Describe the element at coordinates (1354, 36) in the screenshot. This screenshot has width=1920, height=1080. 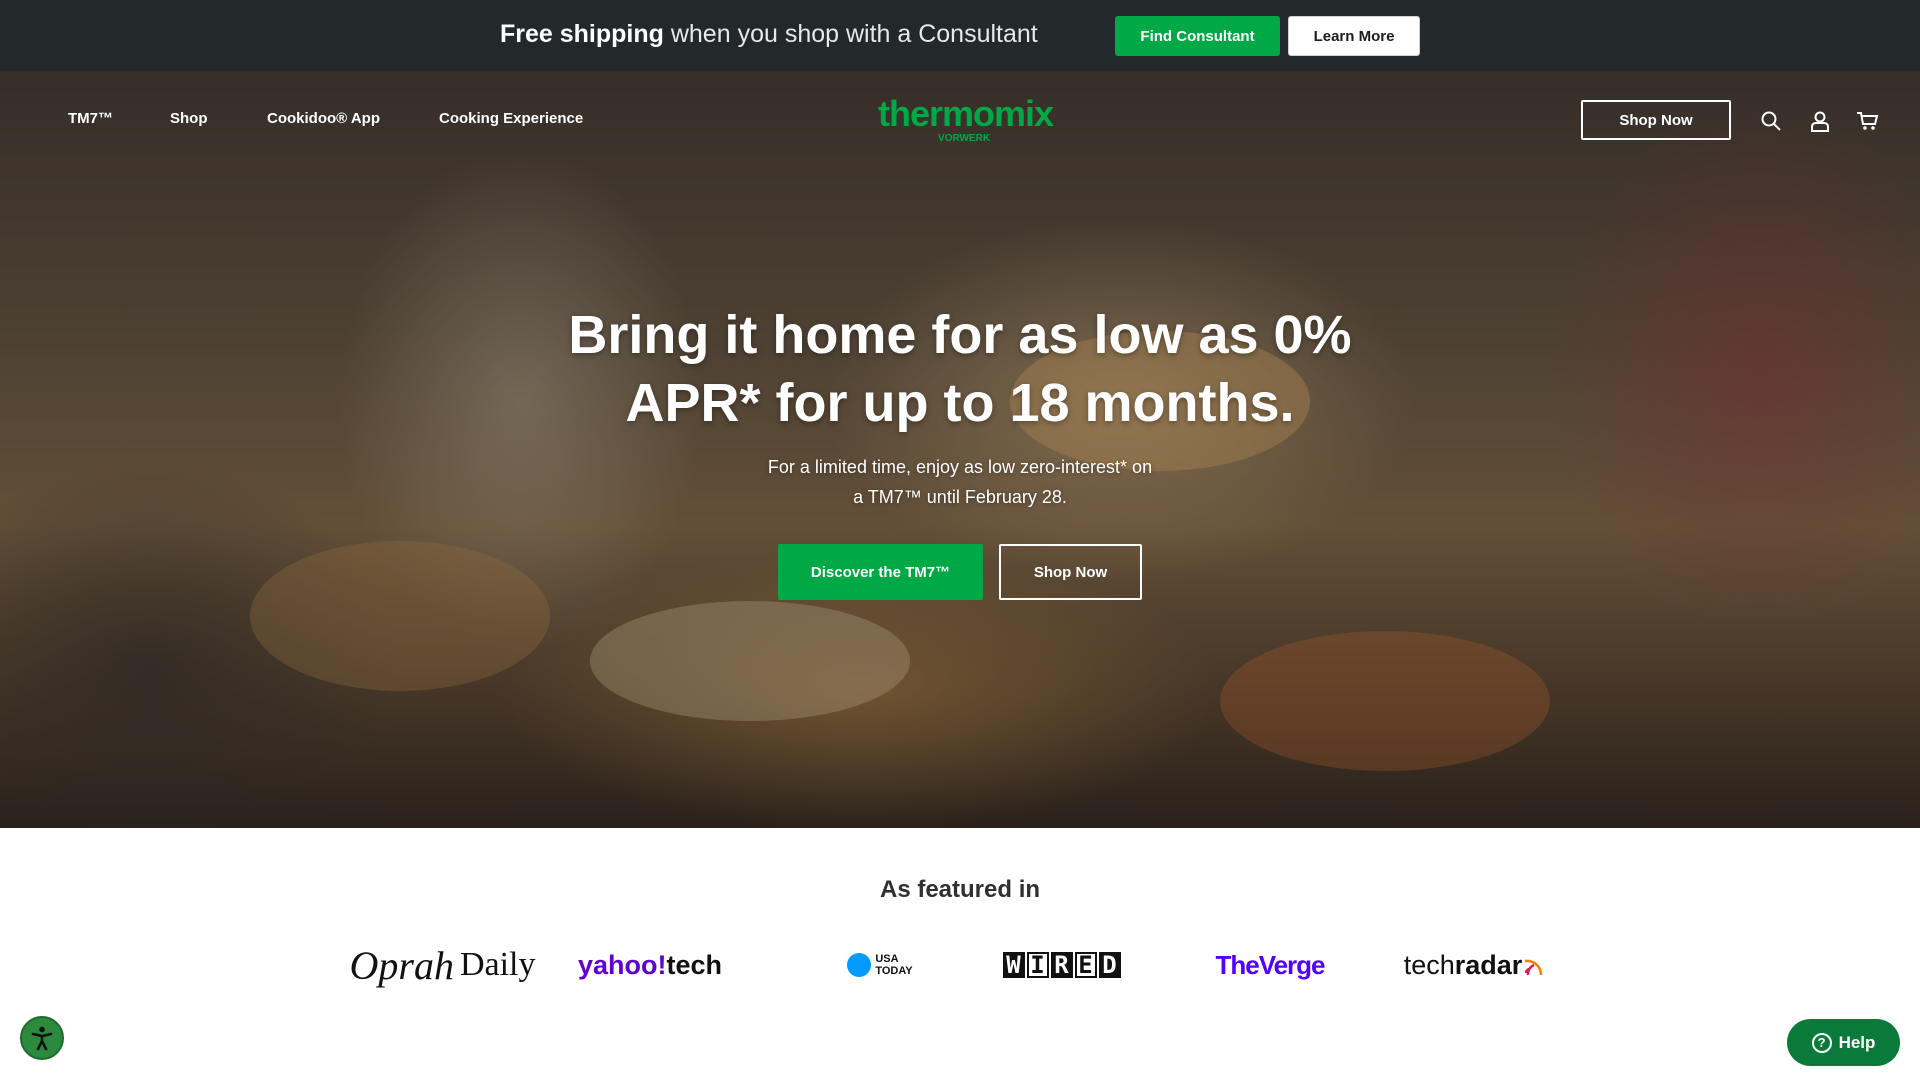
I see `learn-more-button: Learn More` at that location.